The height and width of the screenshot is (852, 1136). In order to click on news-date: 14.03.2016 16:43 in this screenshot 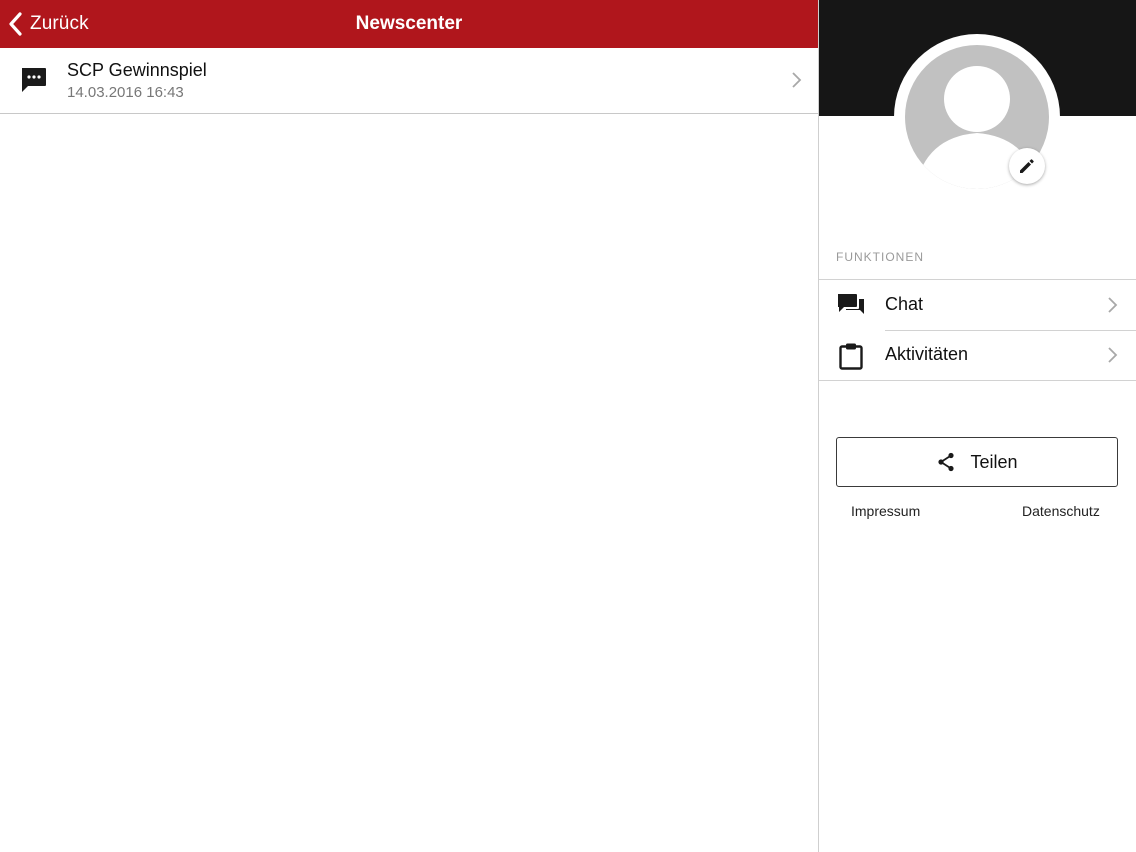, I will do `click(125, 92)`.